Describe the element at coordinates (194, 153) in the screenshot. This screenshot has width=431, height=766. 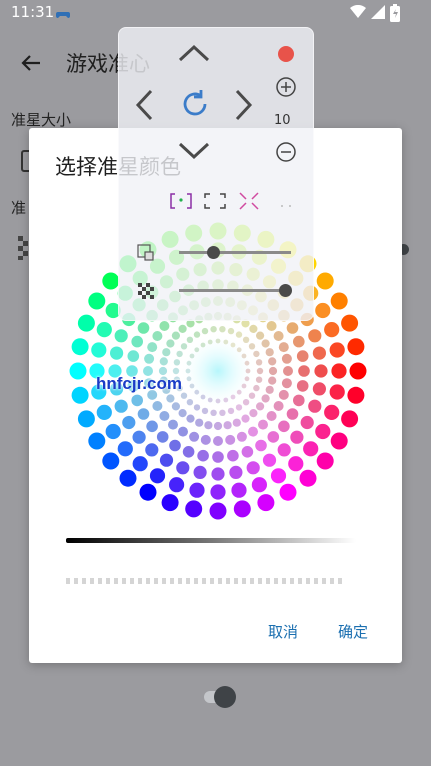
I see `chevron-down-icon` at that location.